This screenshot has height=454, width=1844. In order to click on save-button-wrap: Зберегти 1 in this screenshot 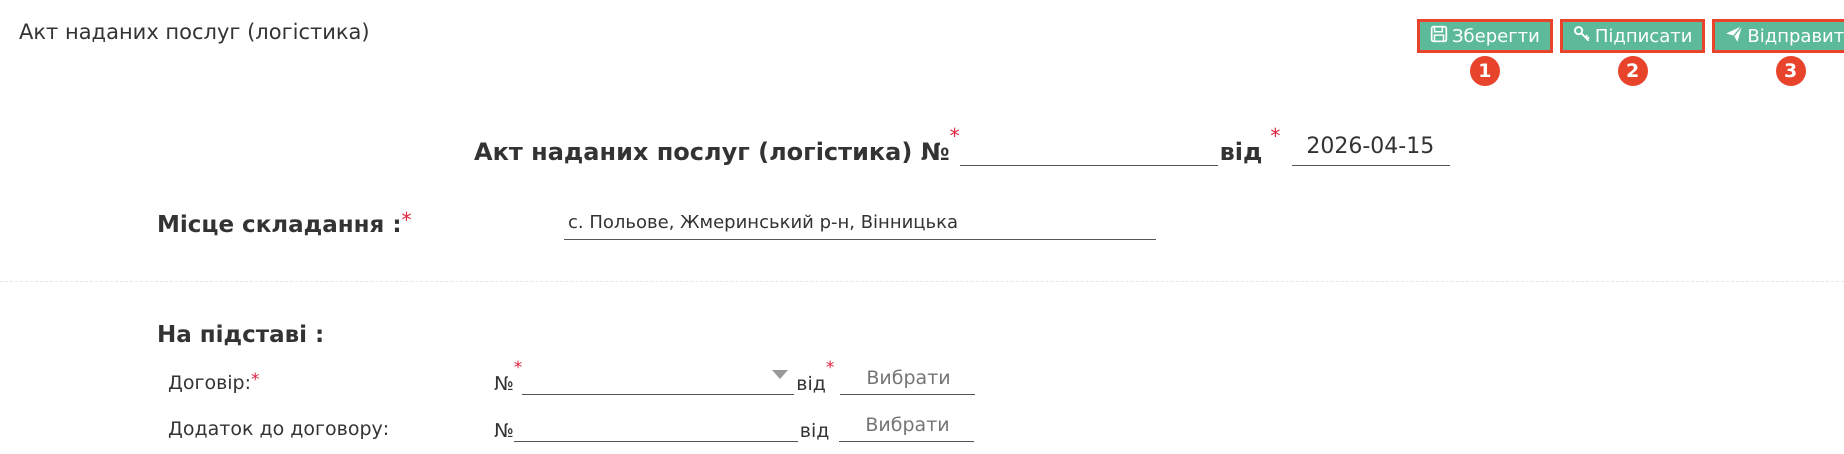, I will do `click(1485, 52)`.